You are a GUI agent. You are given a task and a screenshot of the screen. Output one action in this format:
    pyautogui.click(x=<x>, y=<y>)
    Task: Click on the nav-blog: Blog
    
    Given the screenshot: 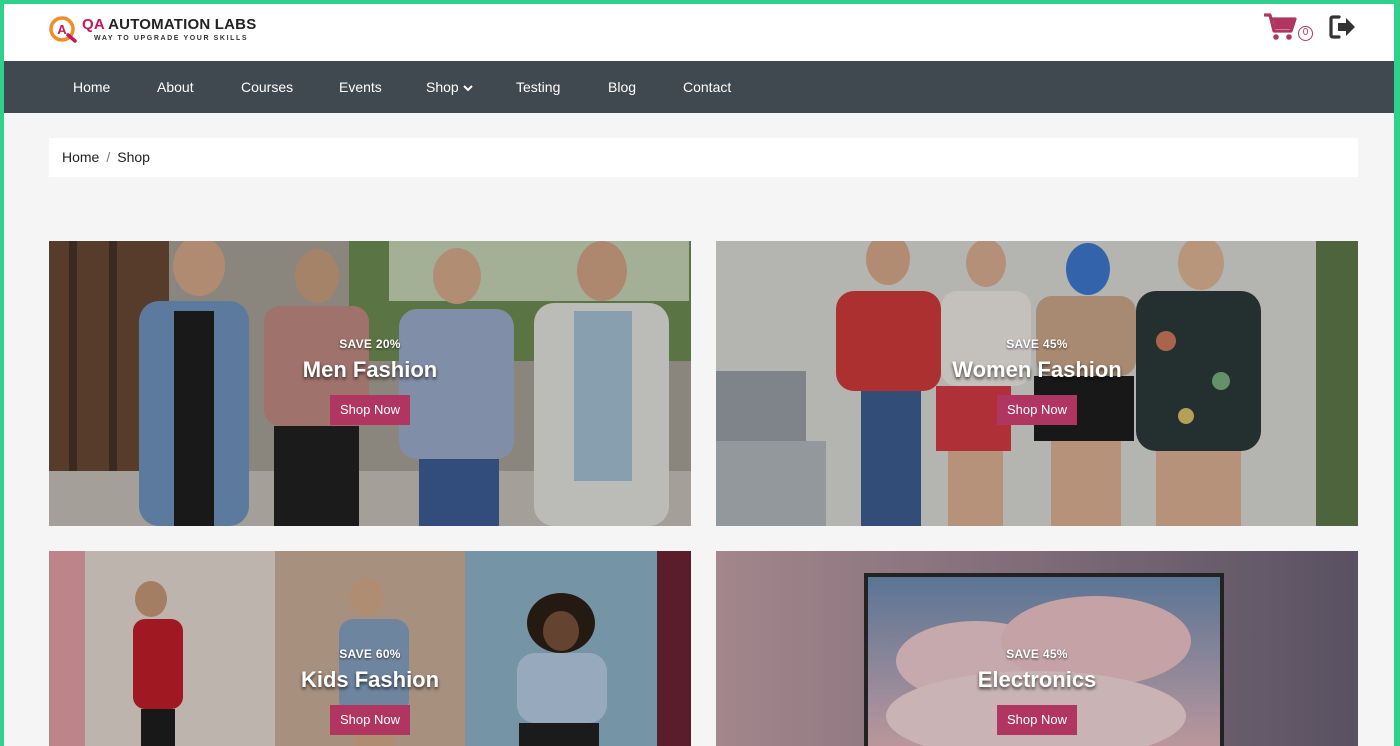 What is the action you would take?
    pyautogui.click(x=622, y=87)
    